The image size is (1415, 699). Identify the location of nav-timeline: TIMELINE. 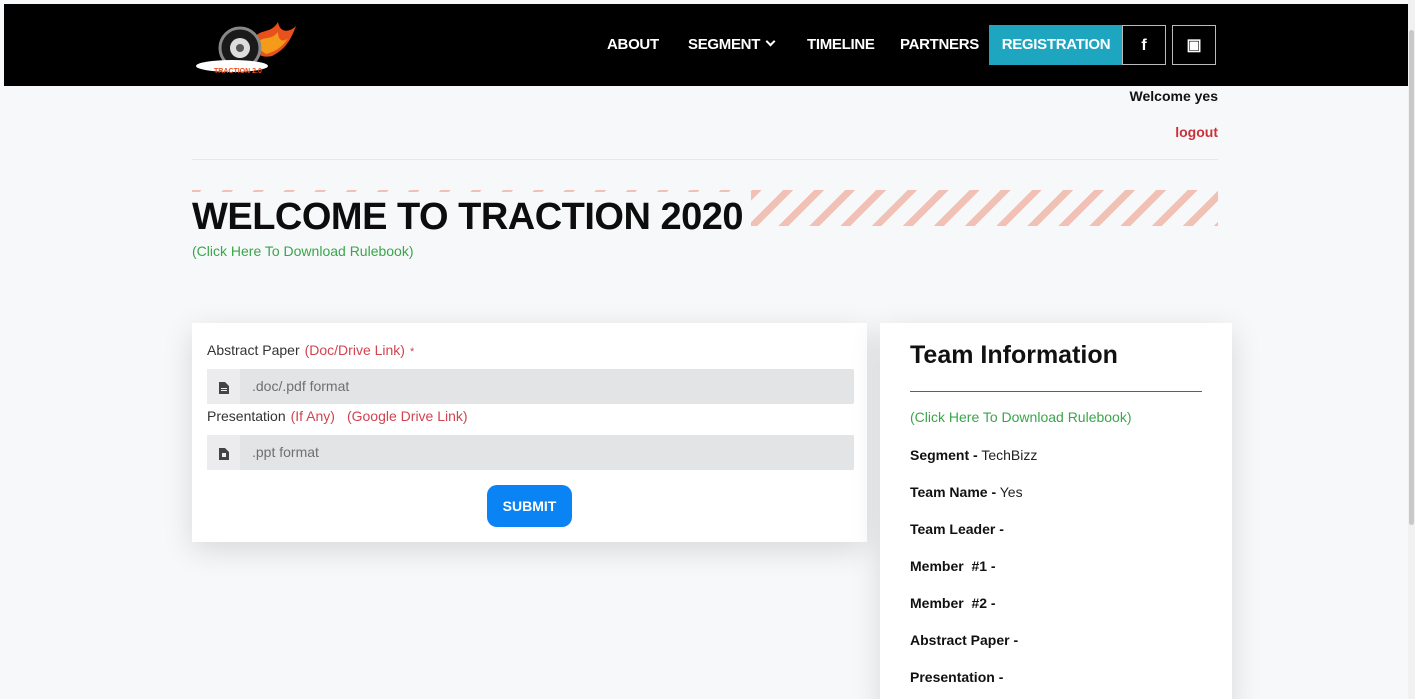
(841, 45).